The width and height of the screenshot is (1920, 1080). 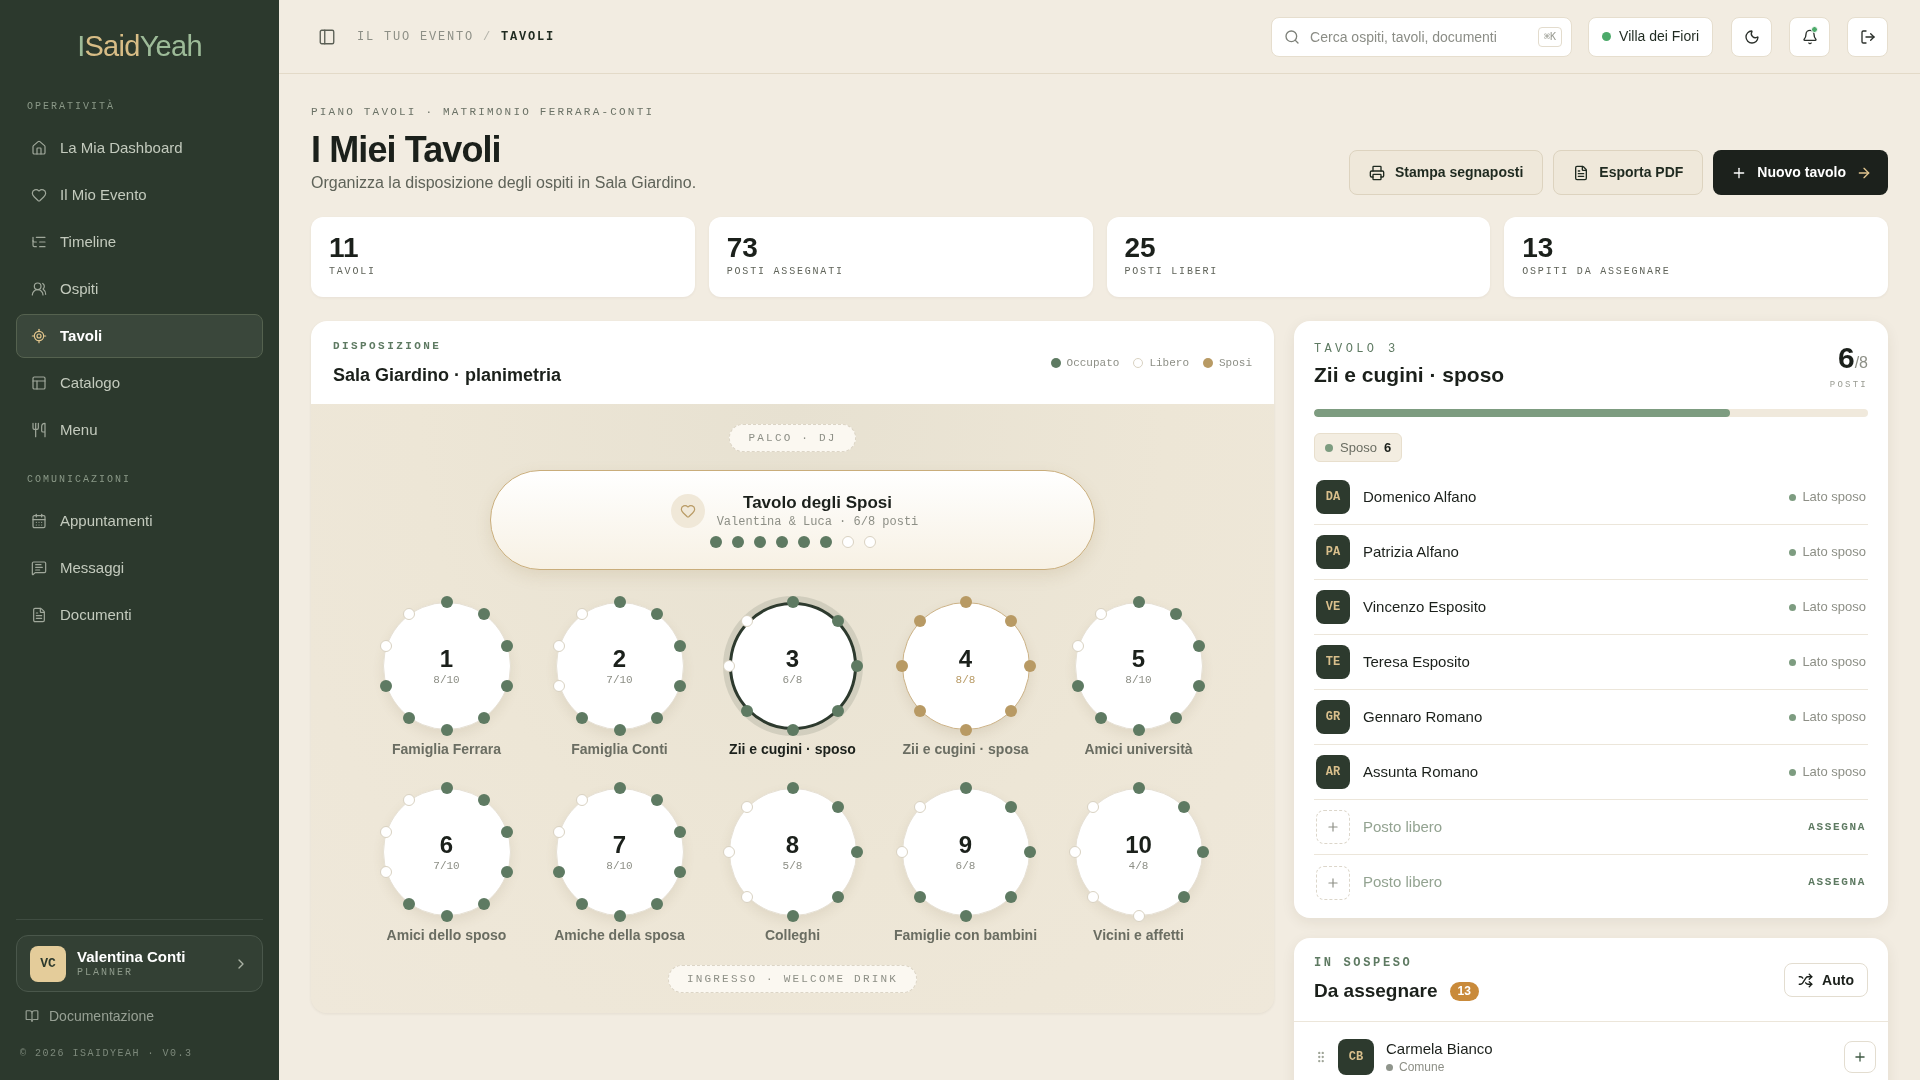 I want to click on table-name: Colleghi, so click(x=792, y=935).